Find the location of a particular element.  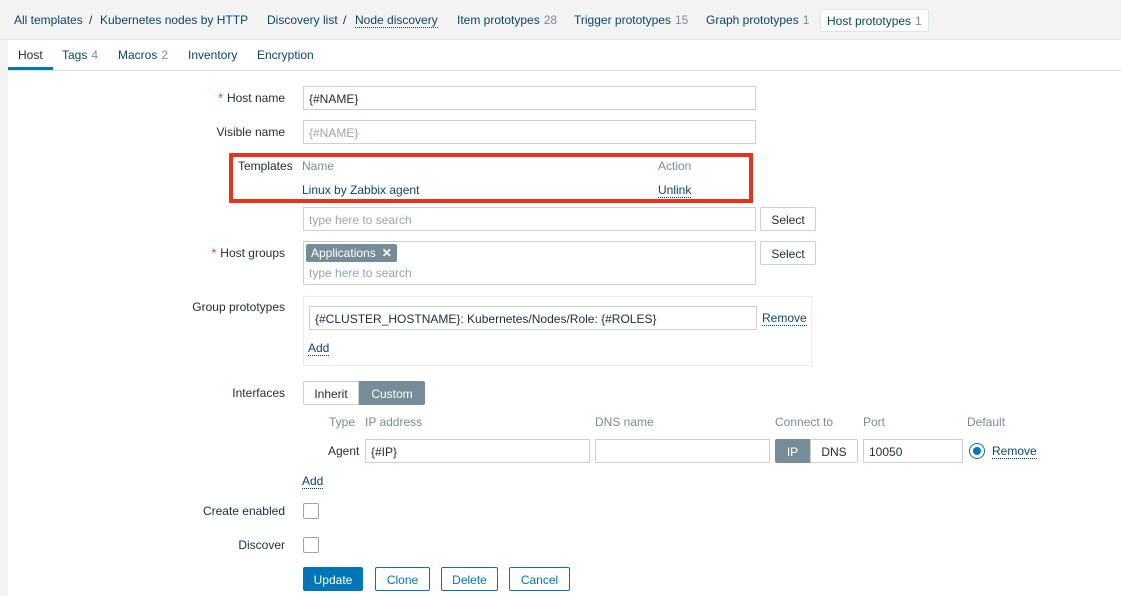

interface-add-button: Add is located at coordinates (313, 481).